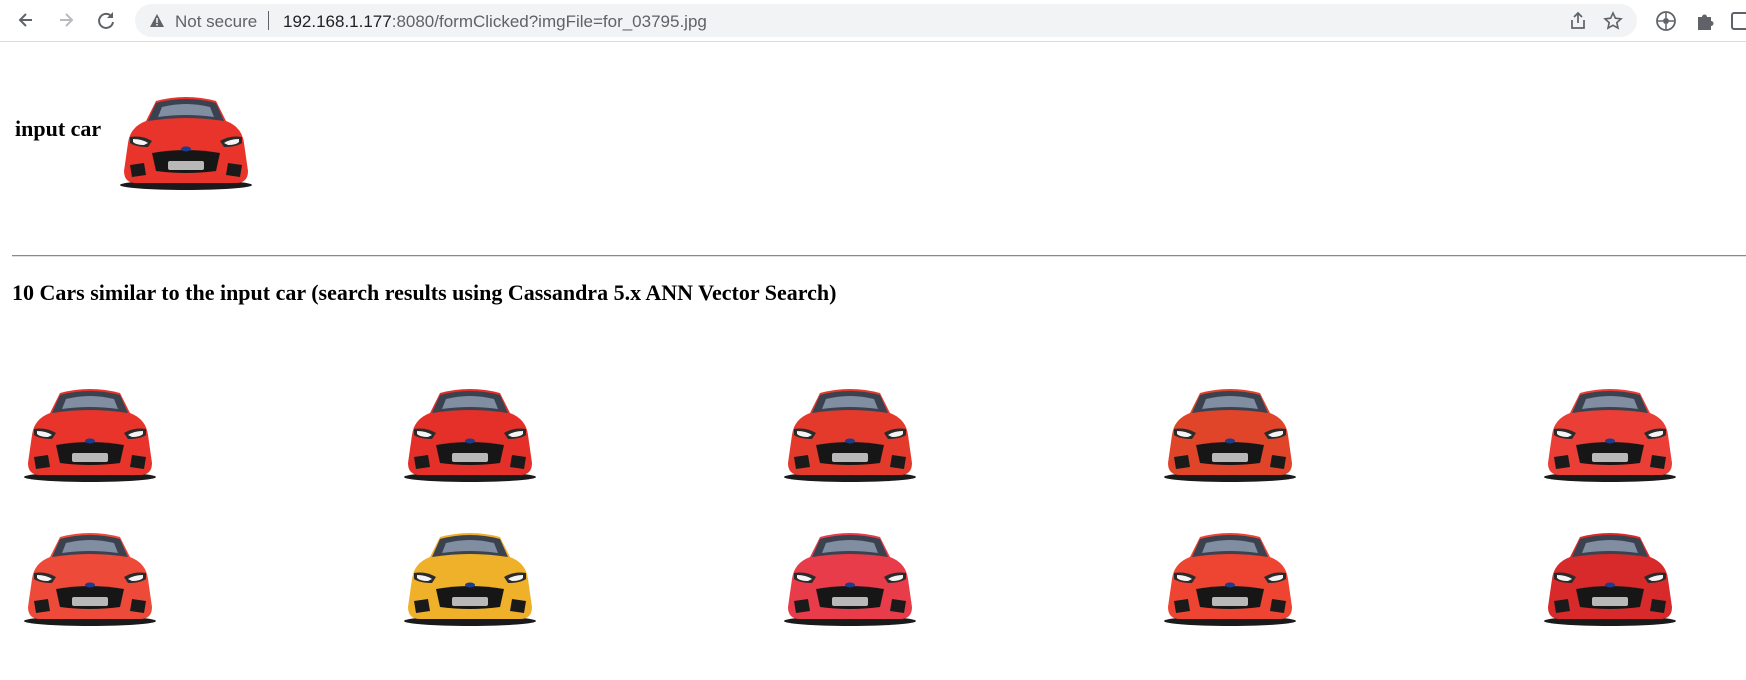 The height and width of the screenshot is (680, 1746). I want to click on extension-icon, so click(1666, 21).